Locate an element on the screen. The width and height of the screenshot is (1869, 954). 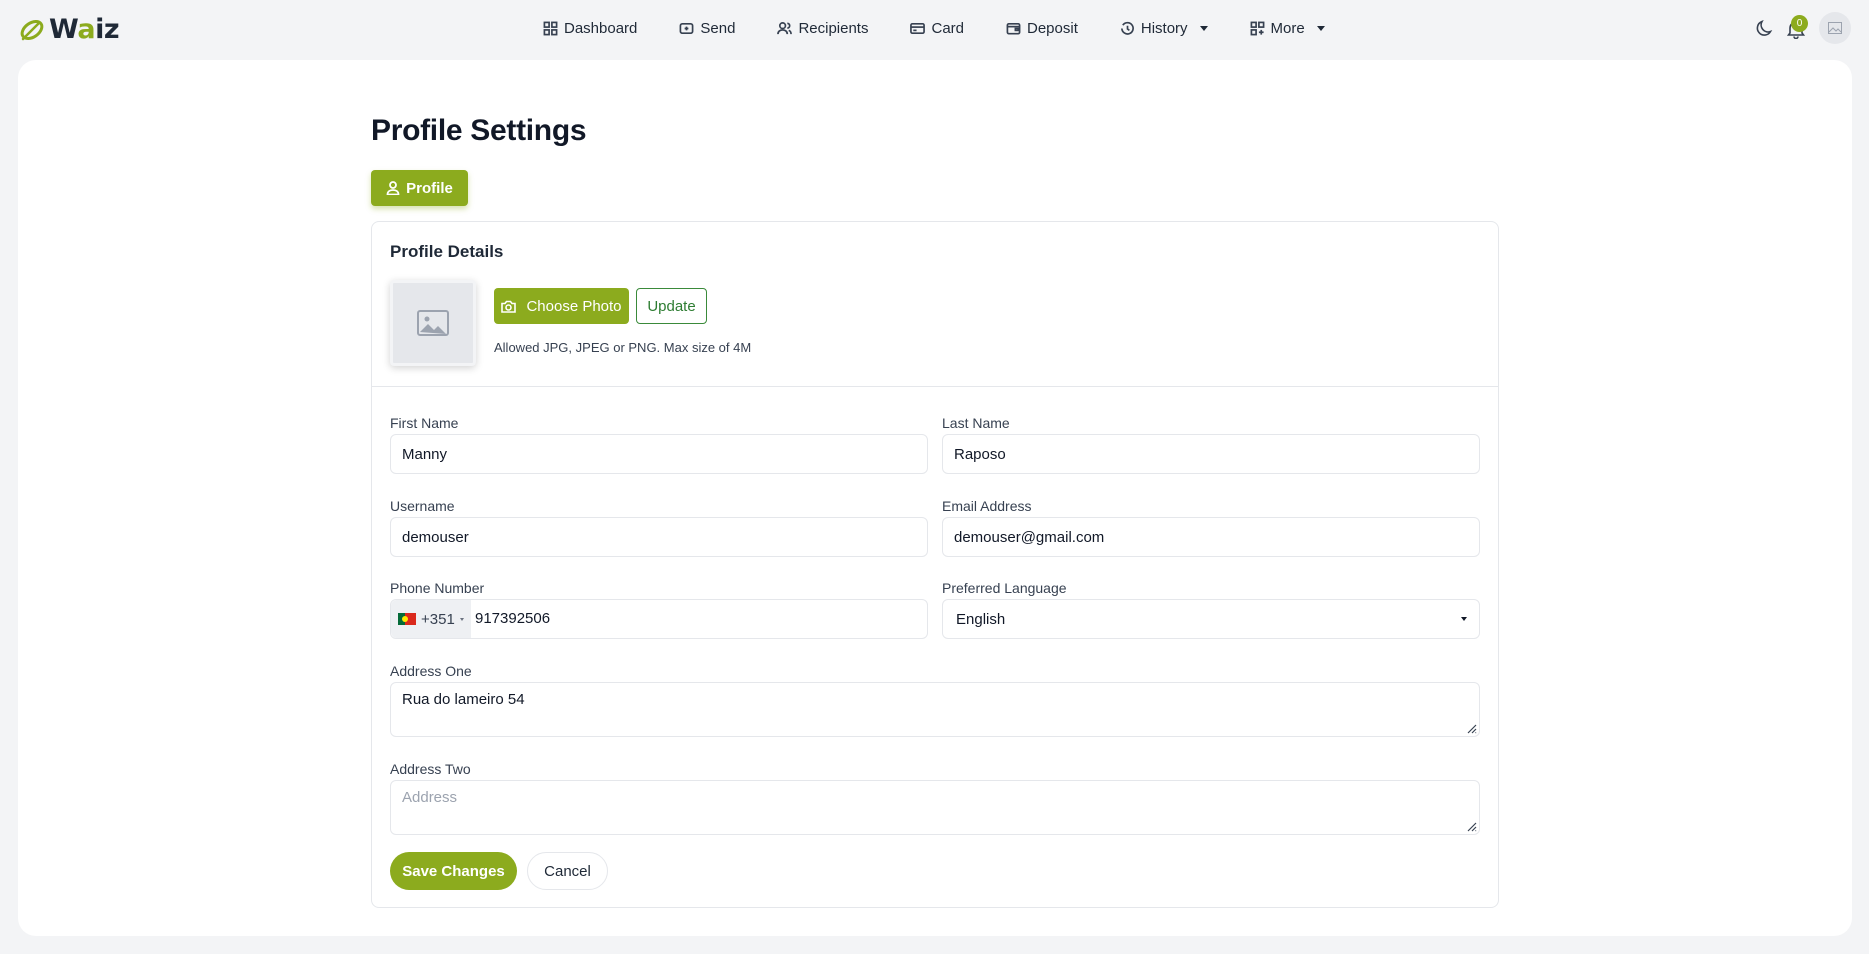
nav-more-label: More is located at coordinates (1287, 28).